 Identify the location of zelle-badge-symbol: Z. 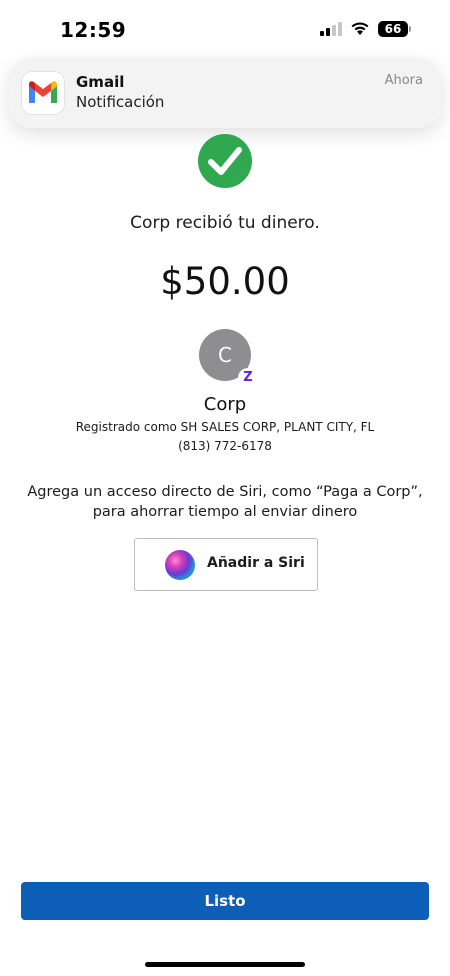
(248, 377).